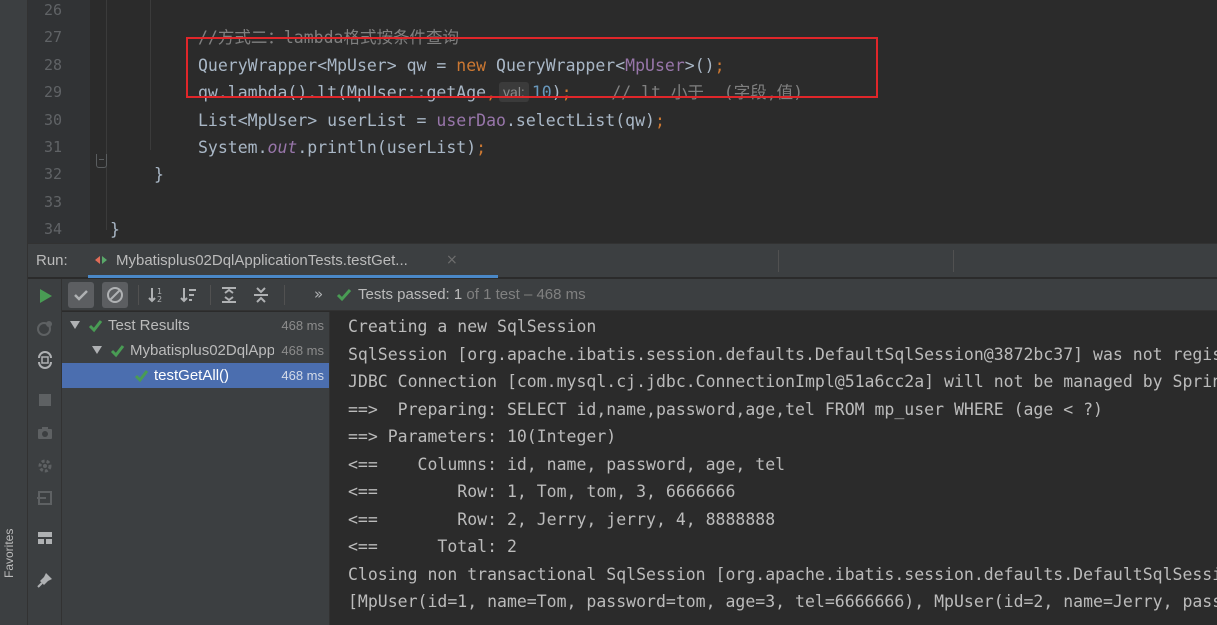  What do you see at coordinates (202, 350) in the screenshot?
I see `test-tree-label: Mybatisplus02DqlApplicationTests` at bounding box center [202, 350].